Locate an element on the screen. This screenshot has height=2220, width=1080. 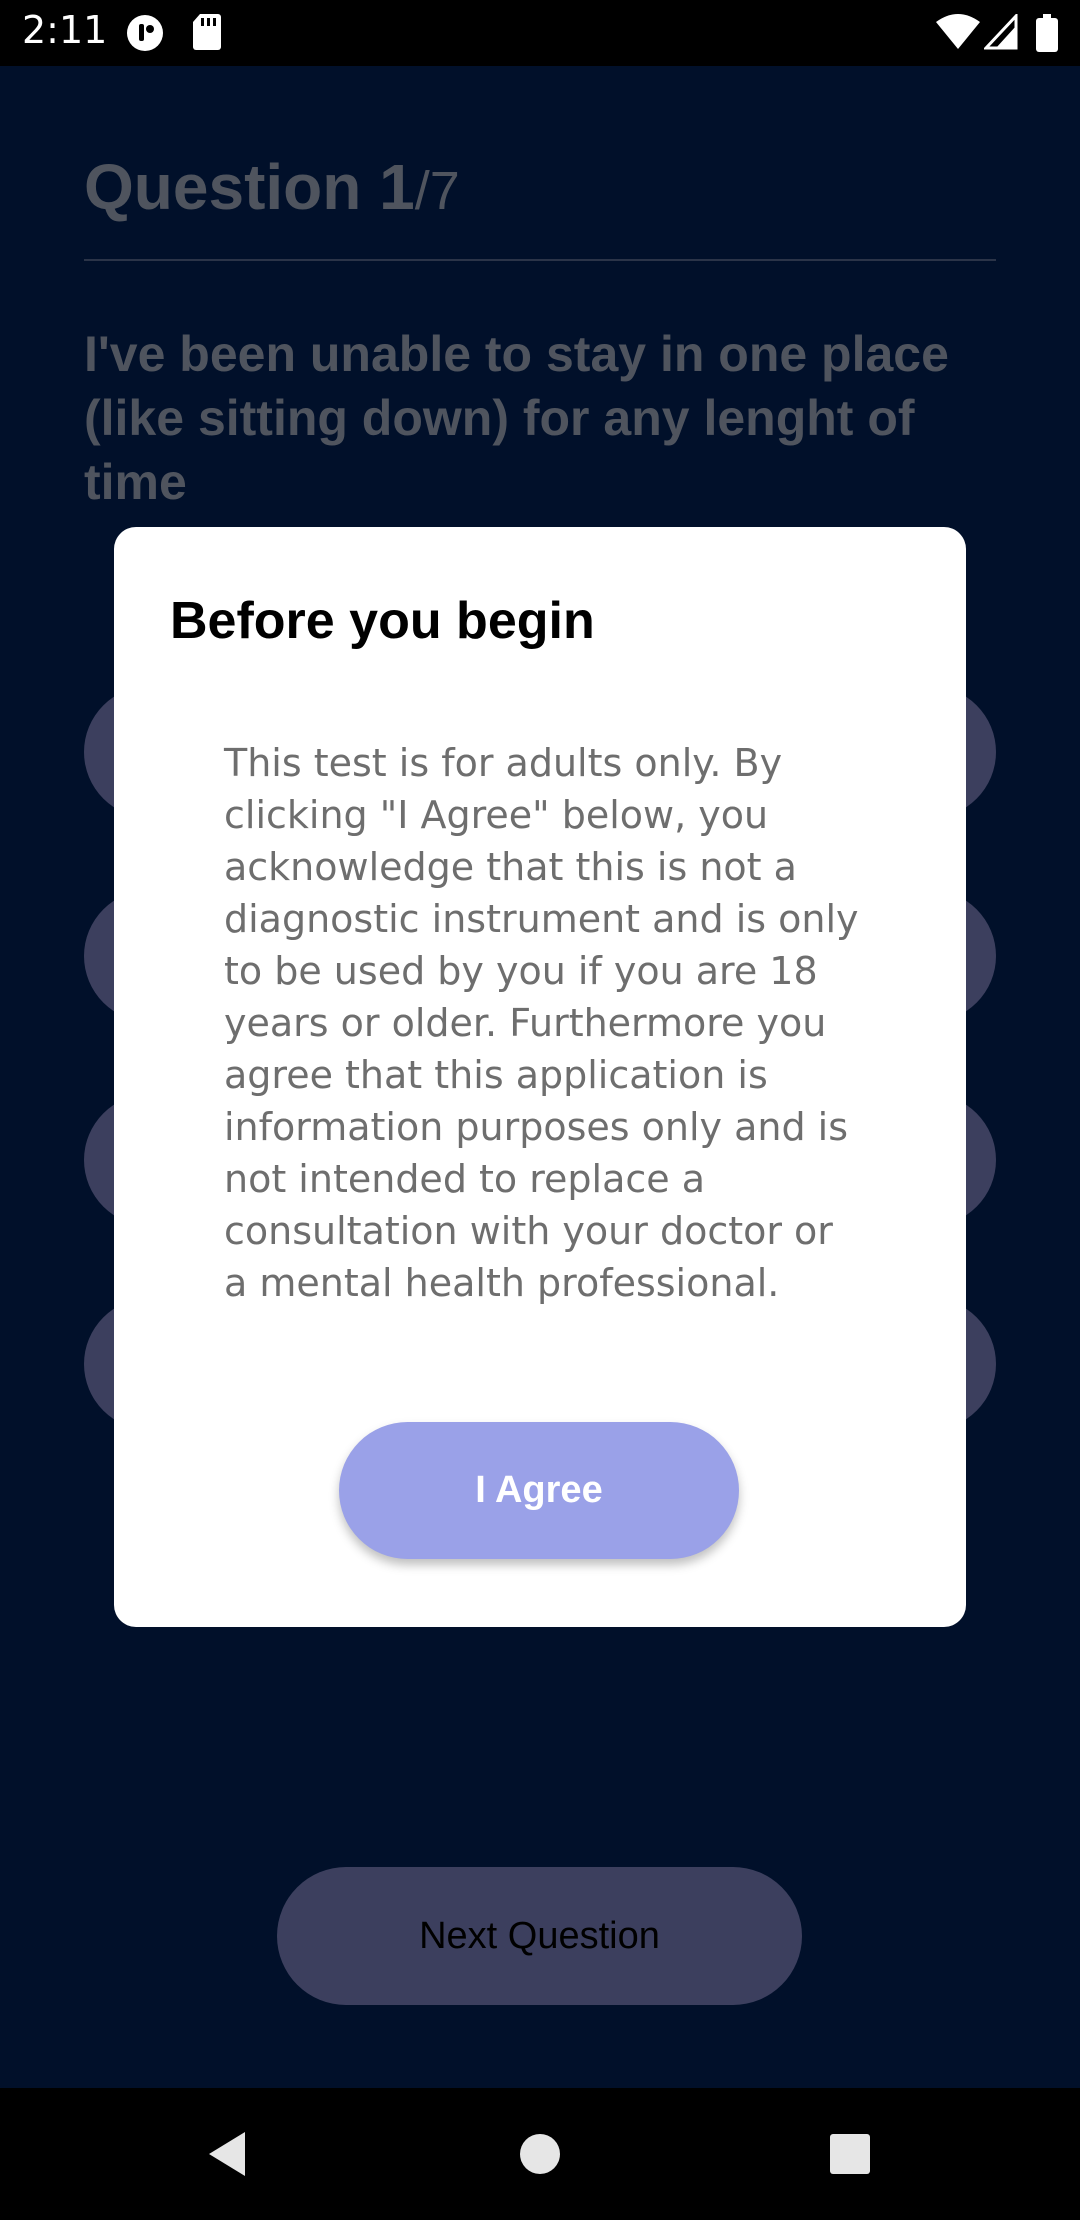
signal-icon is located at coordinates (1002, 32).